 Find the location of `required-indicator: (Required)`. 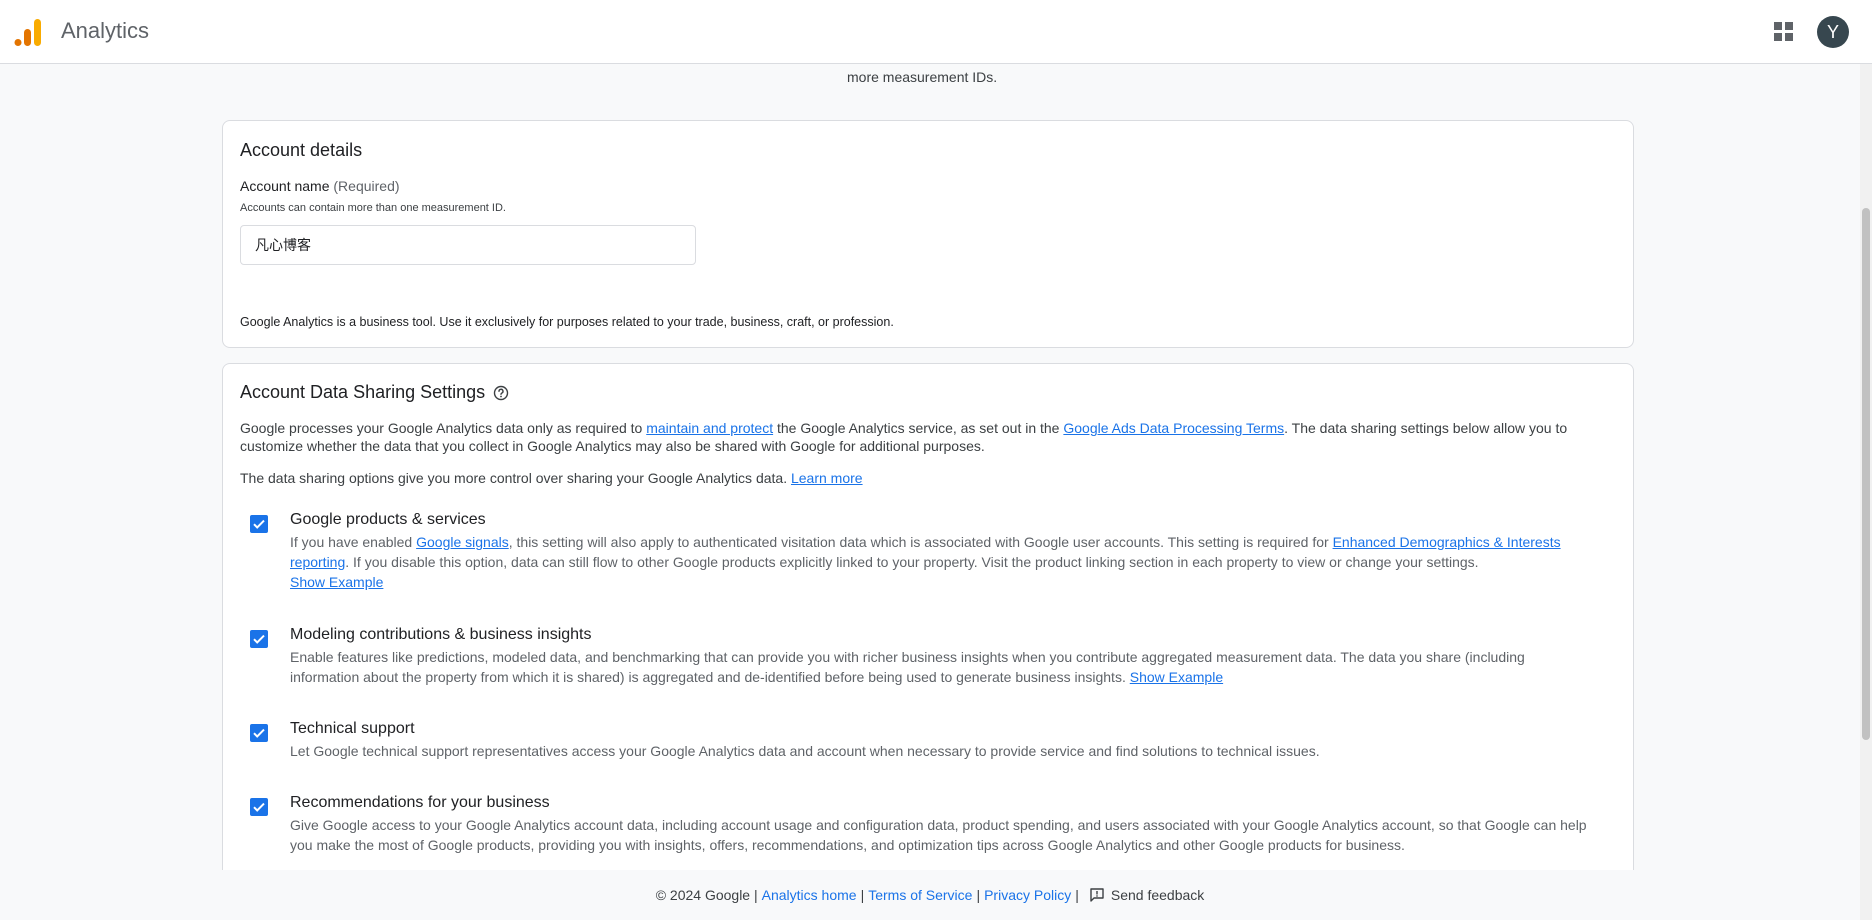

required-indicator: (Required) is located at coordinates (366, 186).